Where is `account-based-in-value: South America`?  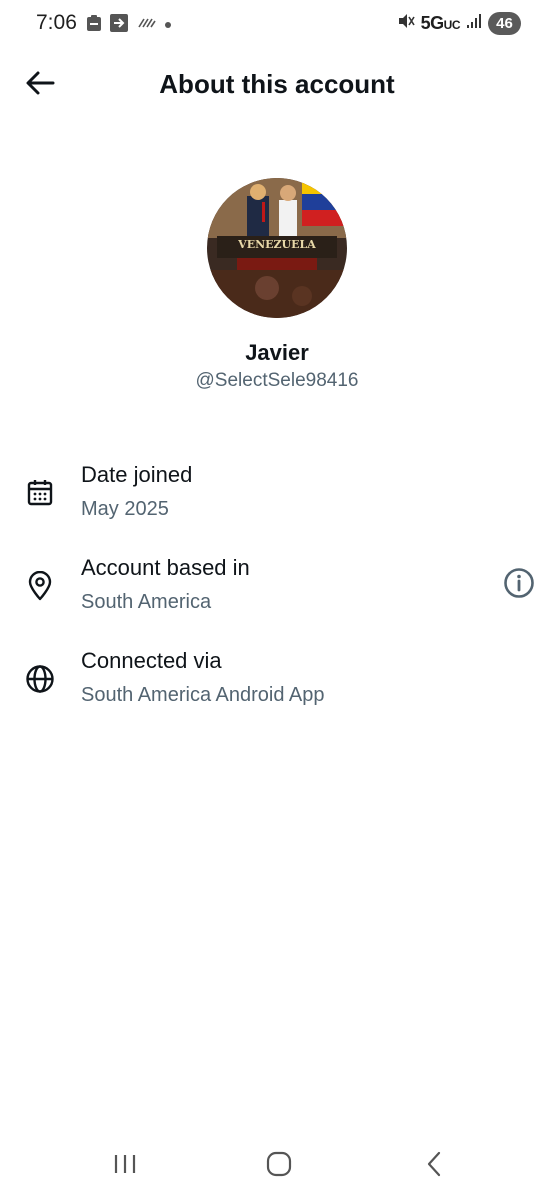 account-based-in-value: South America is located at coordinates (146, 602).